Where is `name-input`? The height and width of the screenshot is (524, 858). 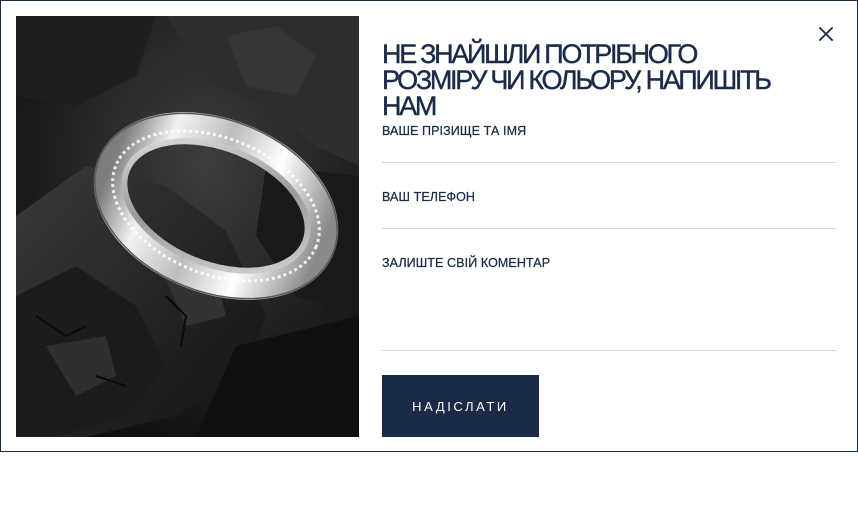
name-input is located at coordinates (609, 150).